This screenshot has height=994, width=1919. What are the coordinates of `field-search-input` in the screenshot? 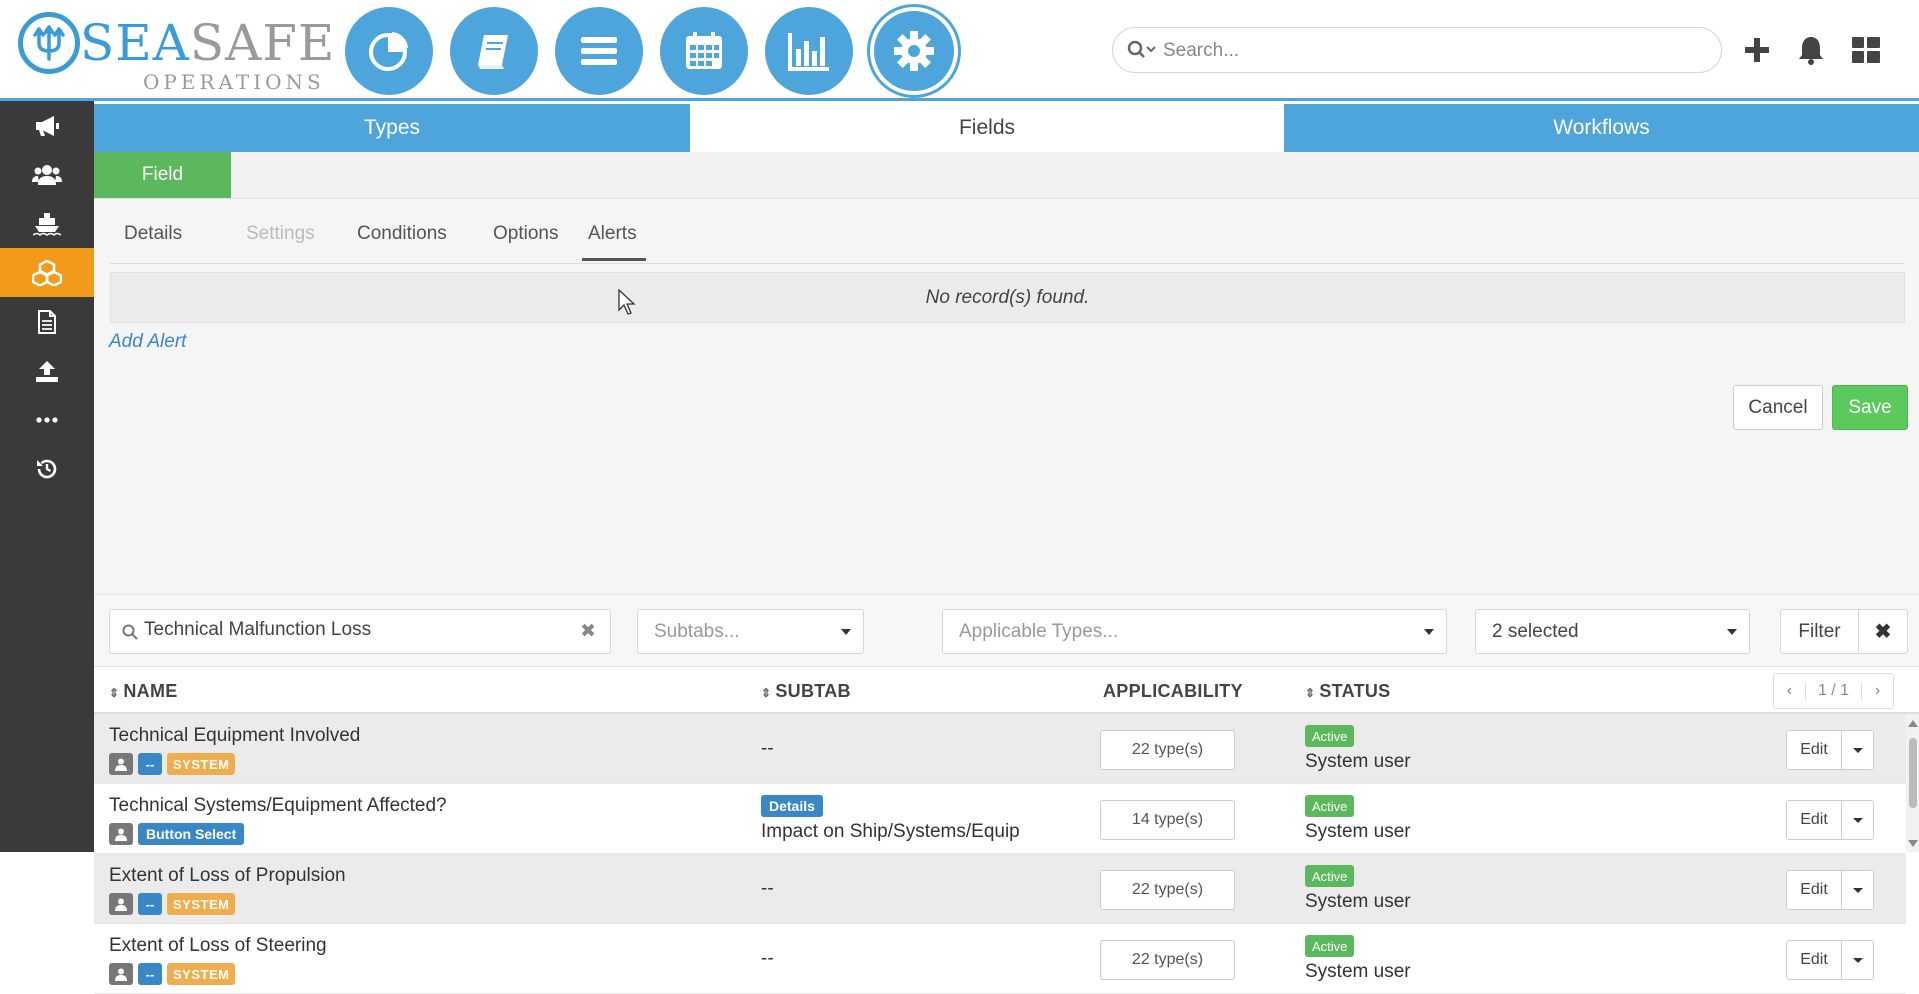 It's located at (354, 630).